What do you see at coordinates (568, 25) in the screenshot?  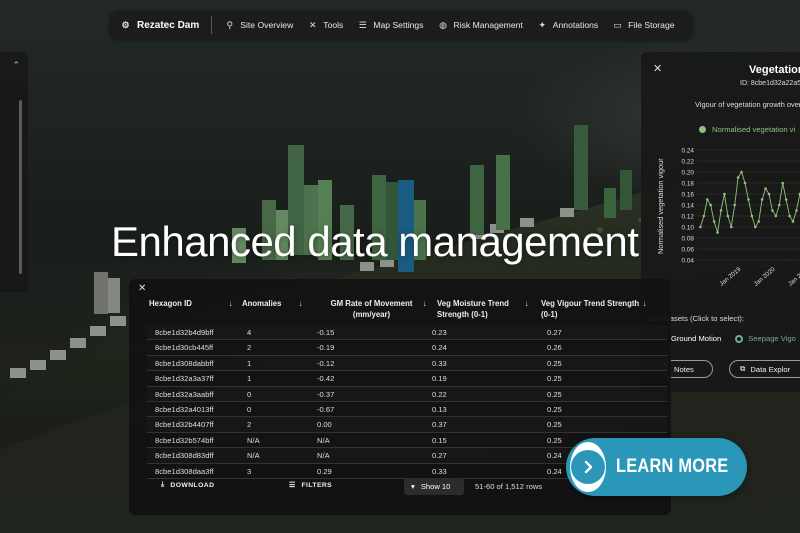 I see `nav-item-annotations: ✦ Annotations` at bounding box center [568, 25].